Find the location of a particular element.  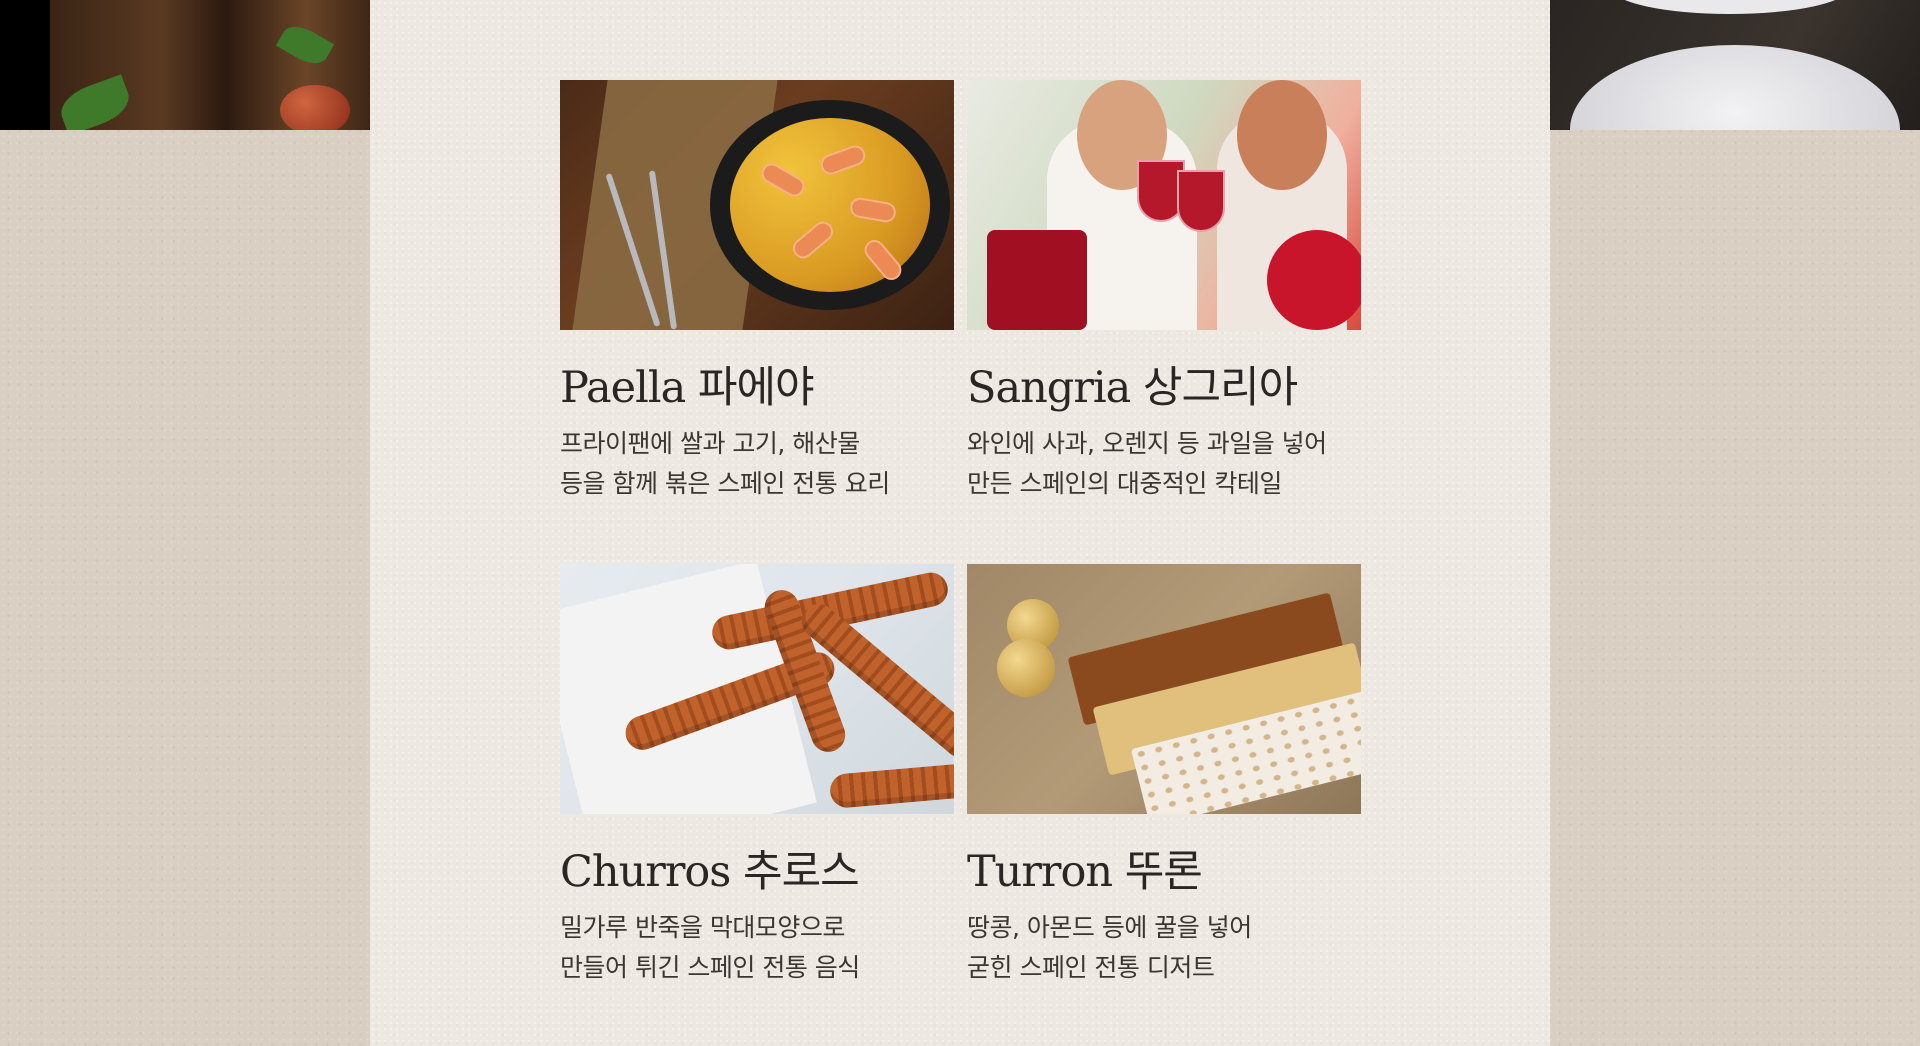

description-line: 프라이팬에 쌀과 고기, 해산물 is located at coordinates (710, 443).